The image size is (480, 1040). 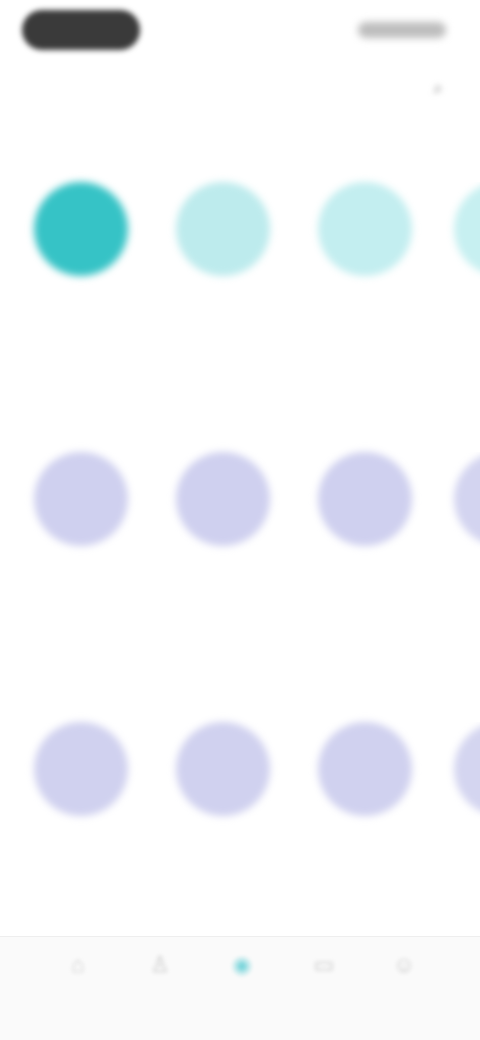 I want to click on nav-item-compass: ◉, so click(x=242, y=986).